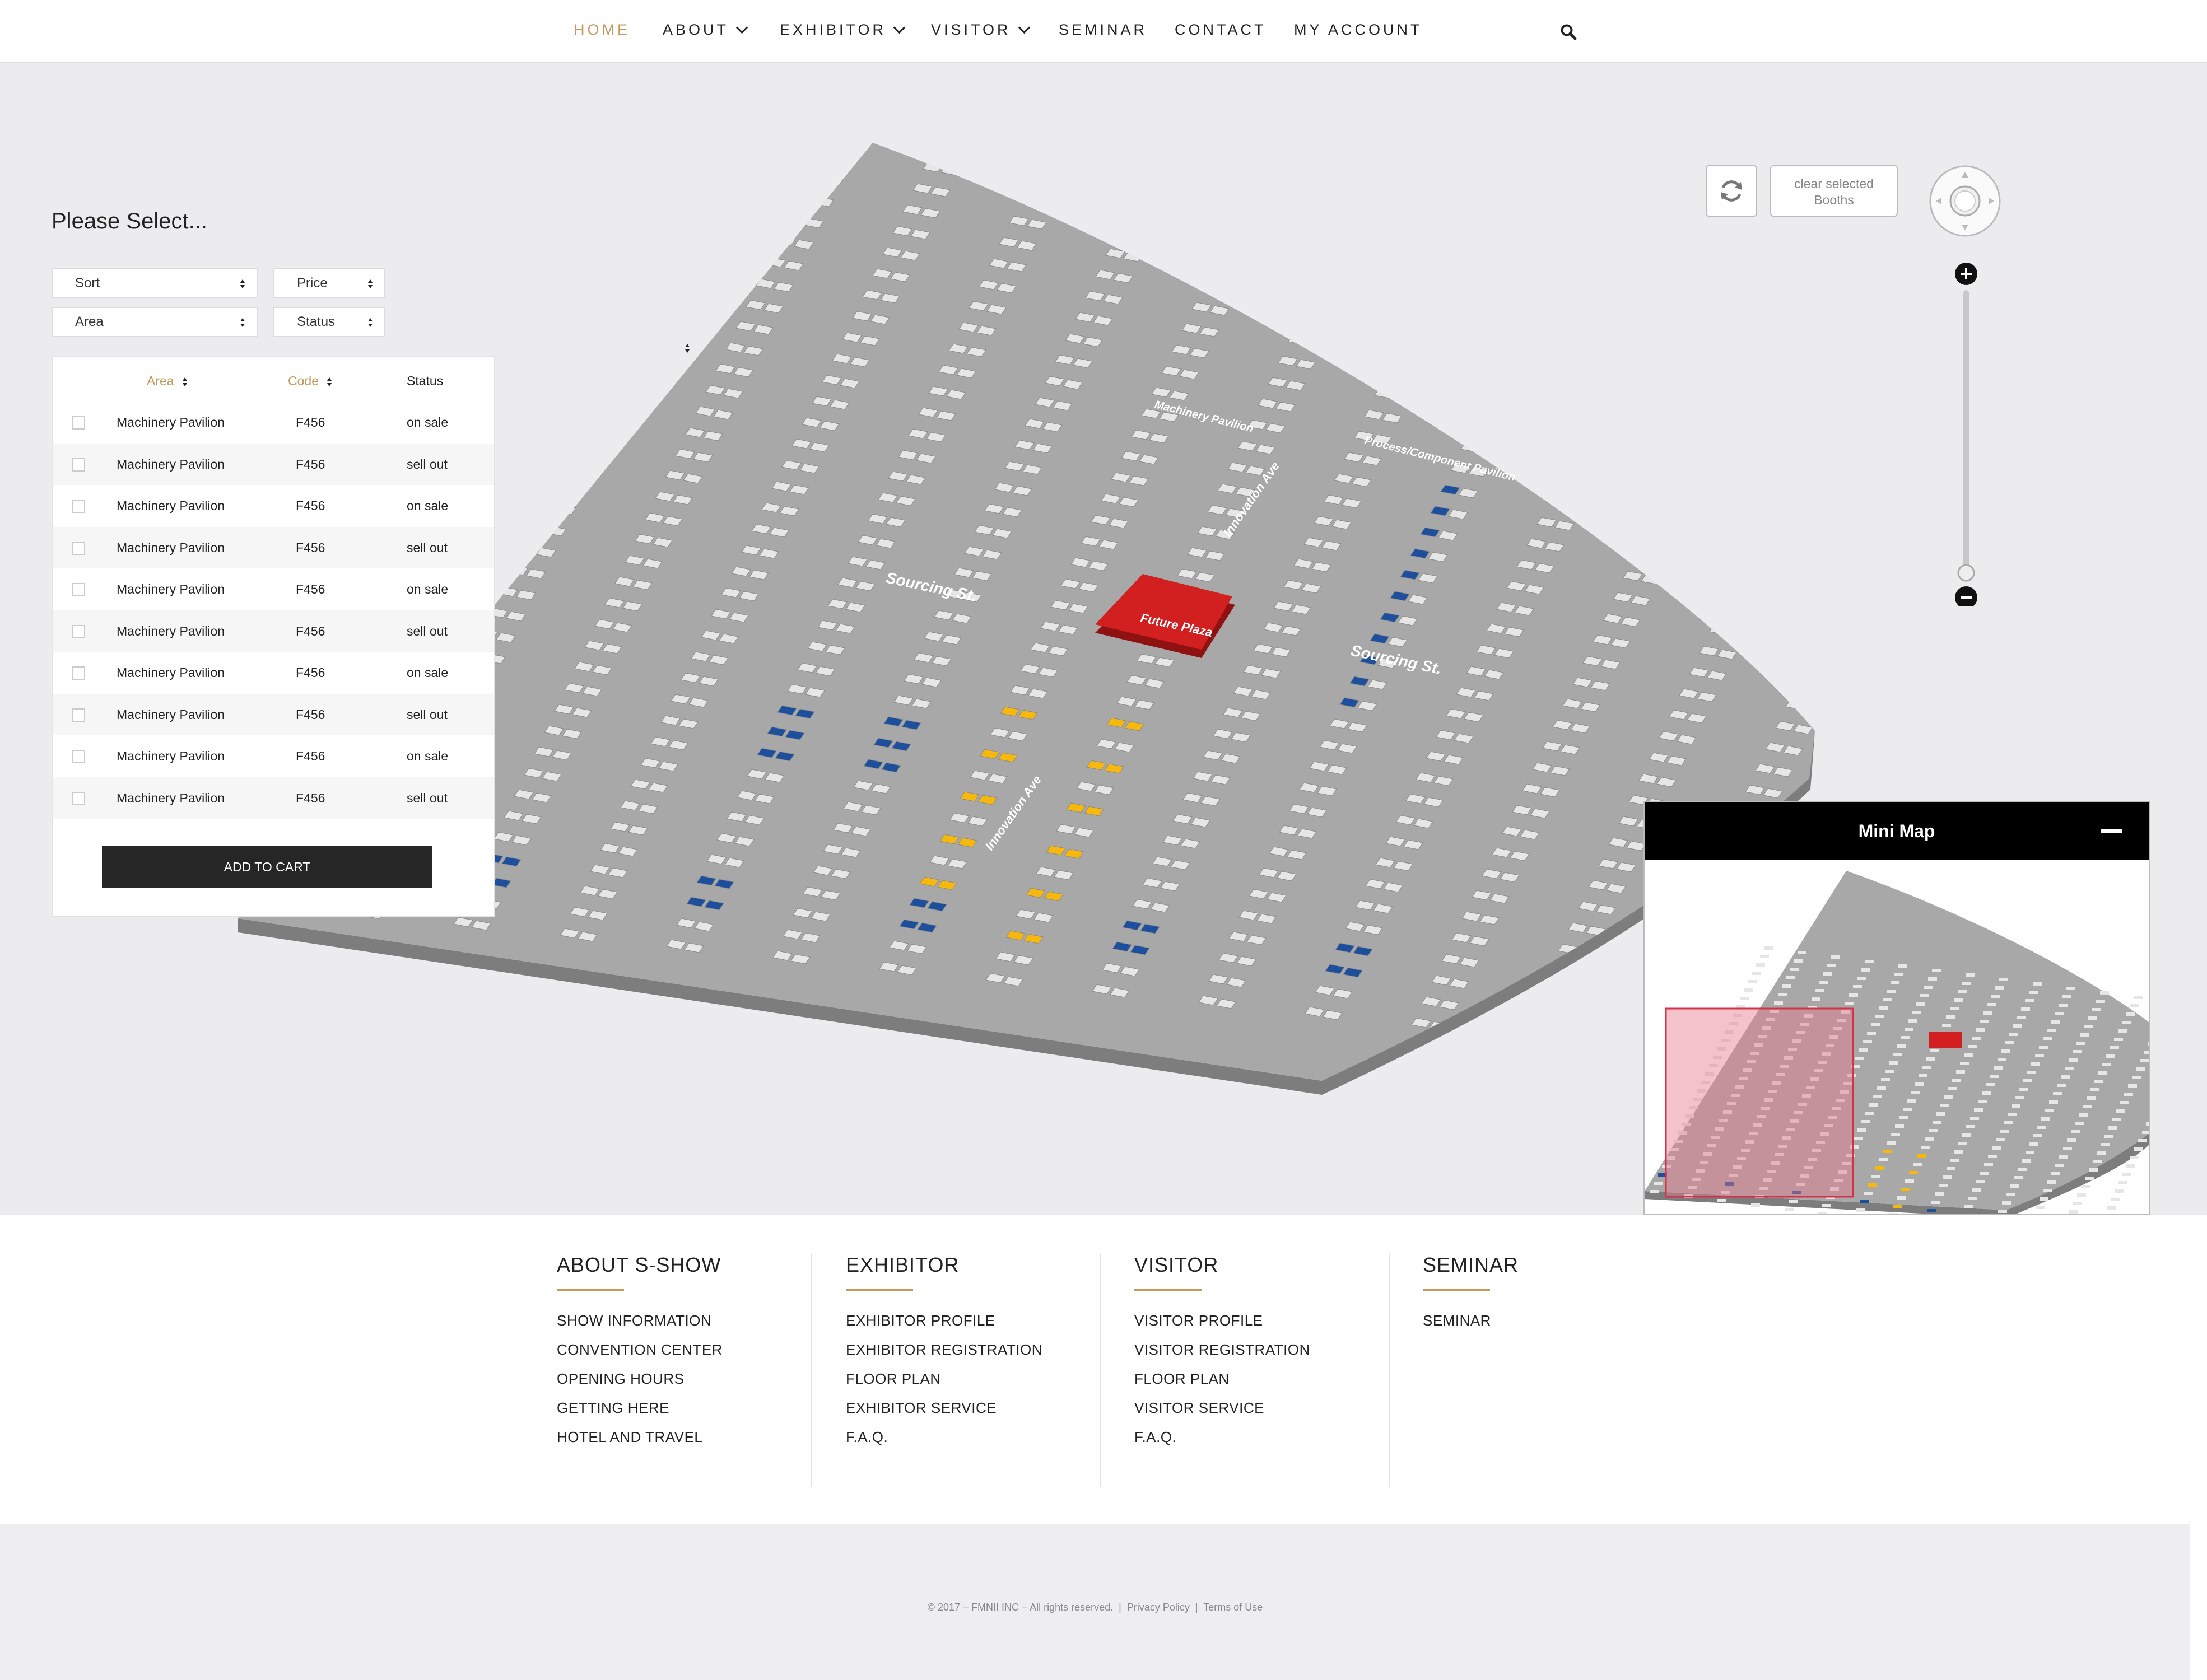 The height and width of the screenshot is (1680, 2207). Describe the element at coordinates (155, 283) in the screenshot. I see `sort-select: Sort` at that location.